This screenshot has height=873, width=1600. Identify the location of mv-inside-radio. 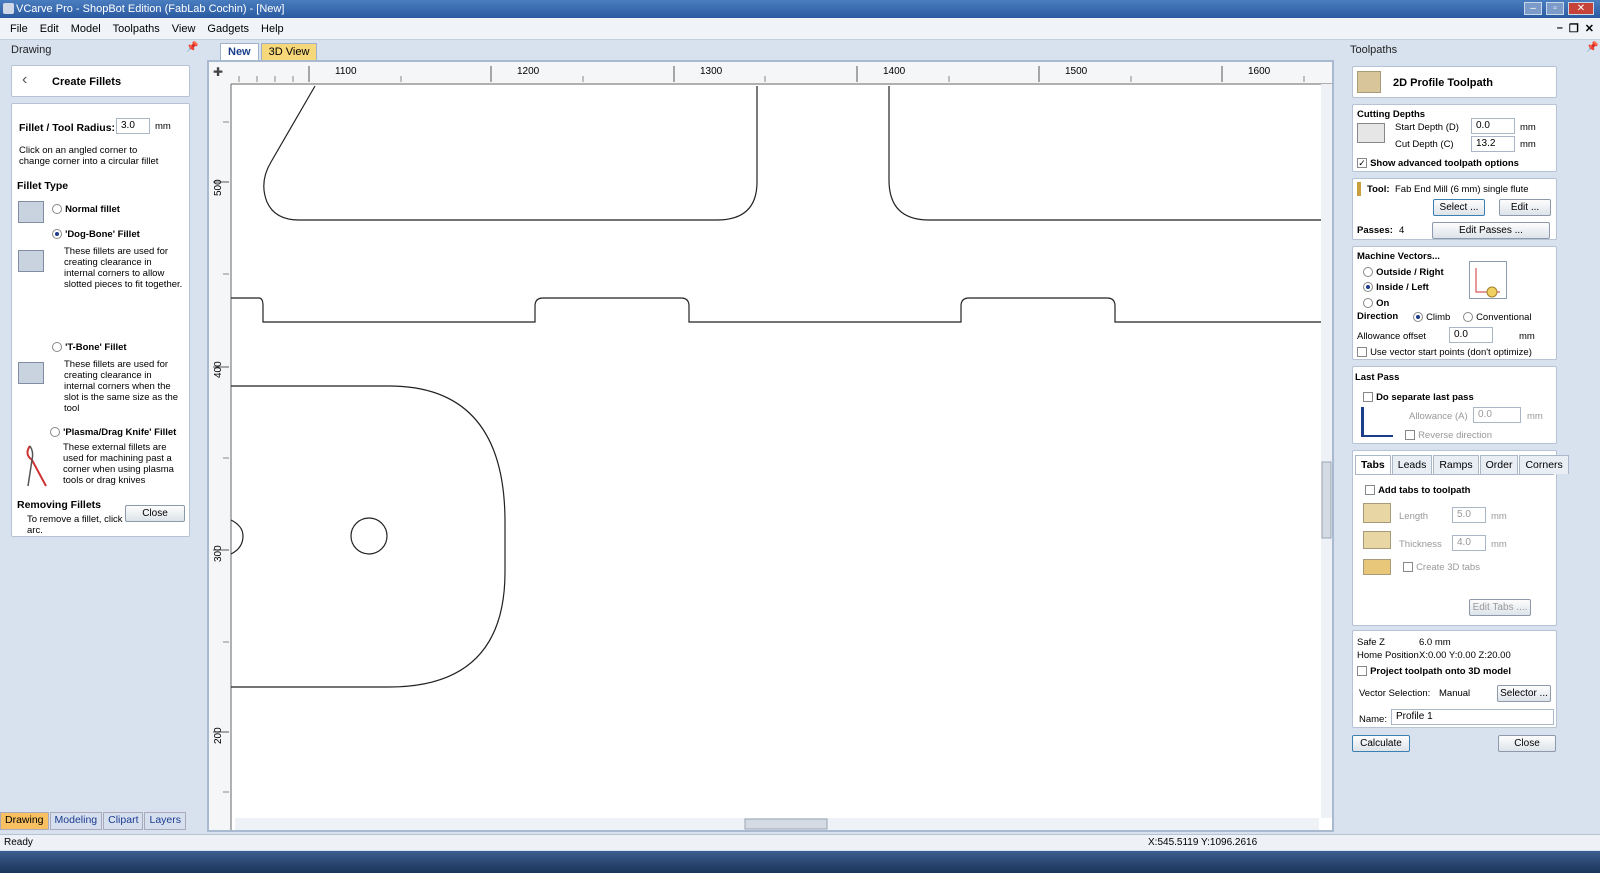
(1368, 287).